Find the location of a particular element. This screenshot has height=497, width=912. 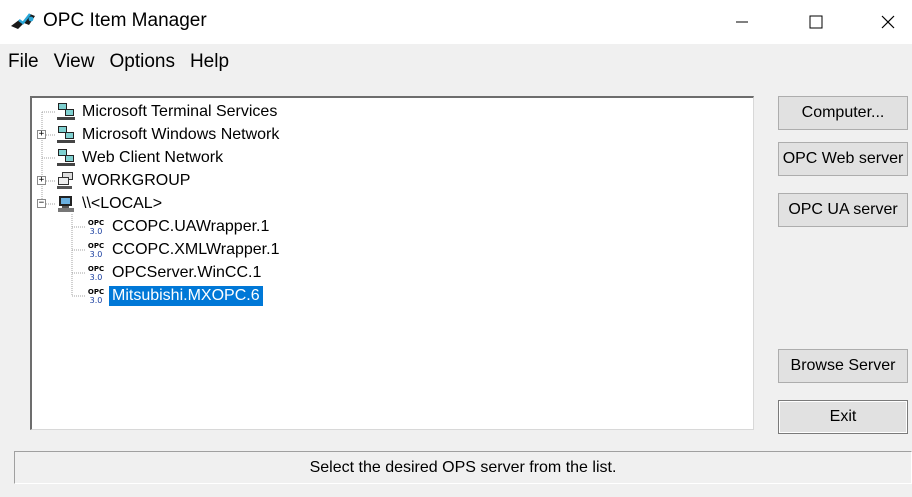

opc-web-server-button: OPC Web server is located at coordinates (843, 159).